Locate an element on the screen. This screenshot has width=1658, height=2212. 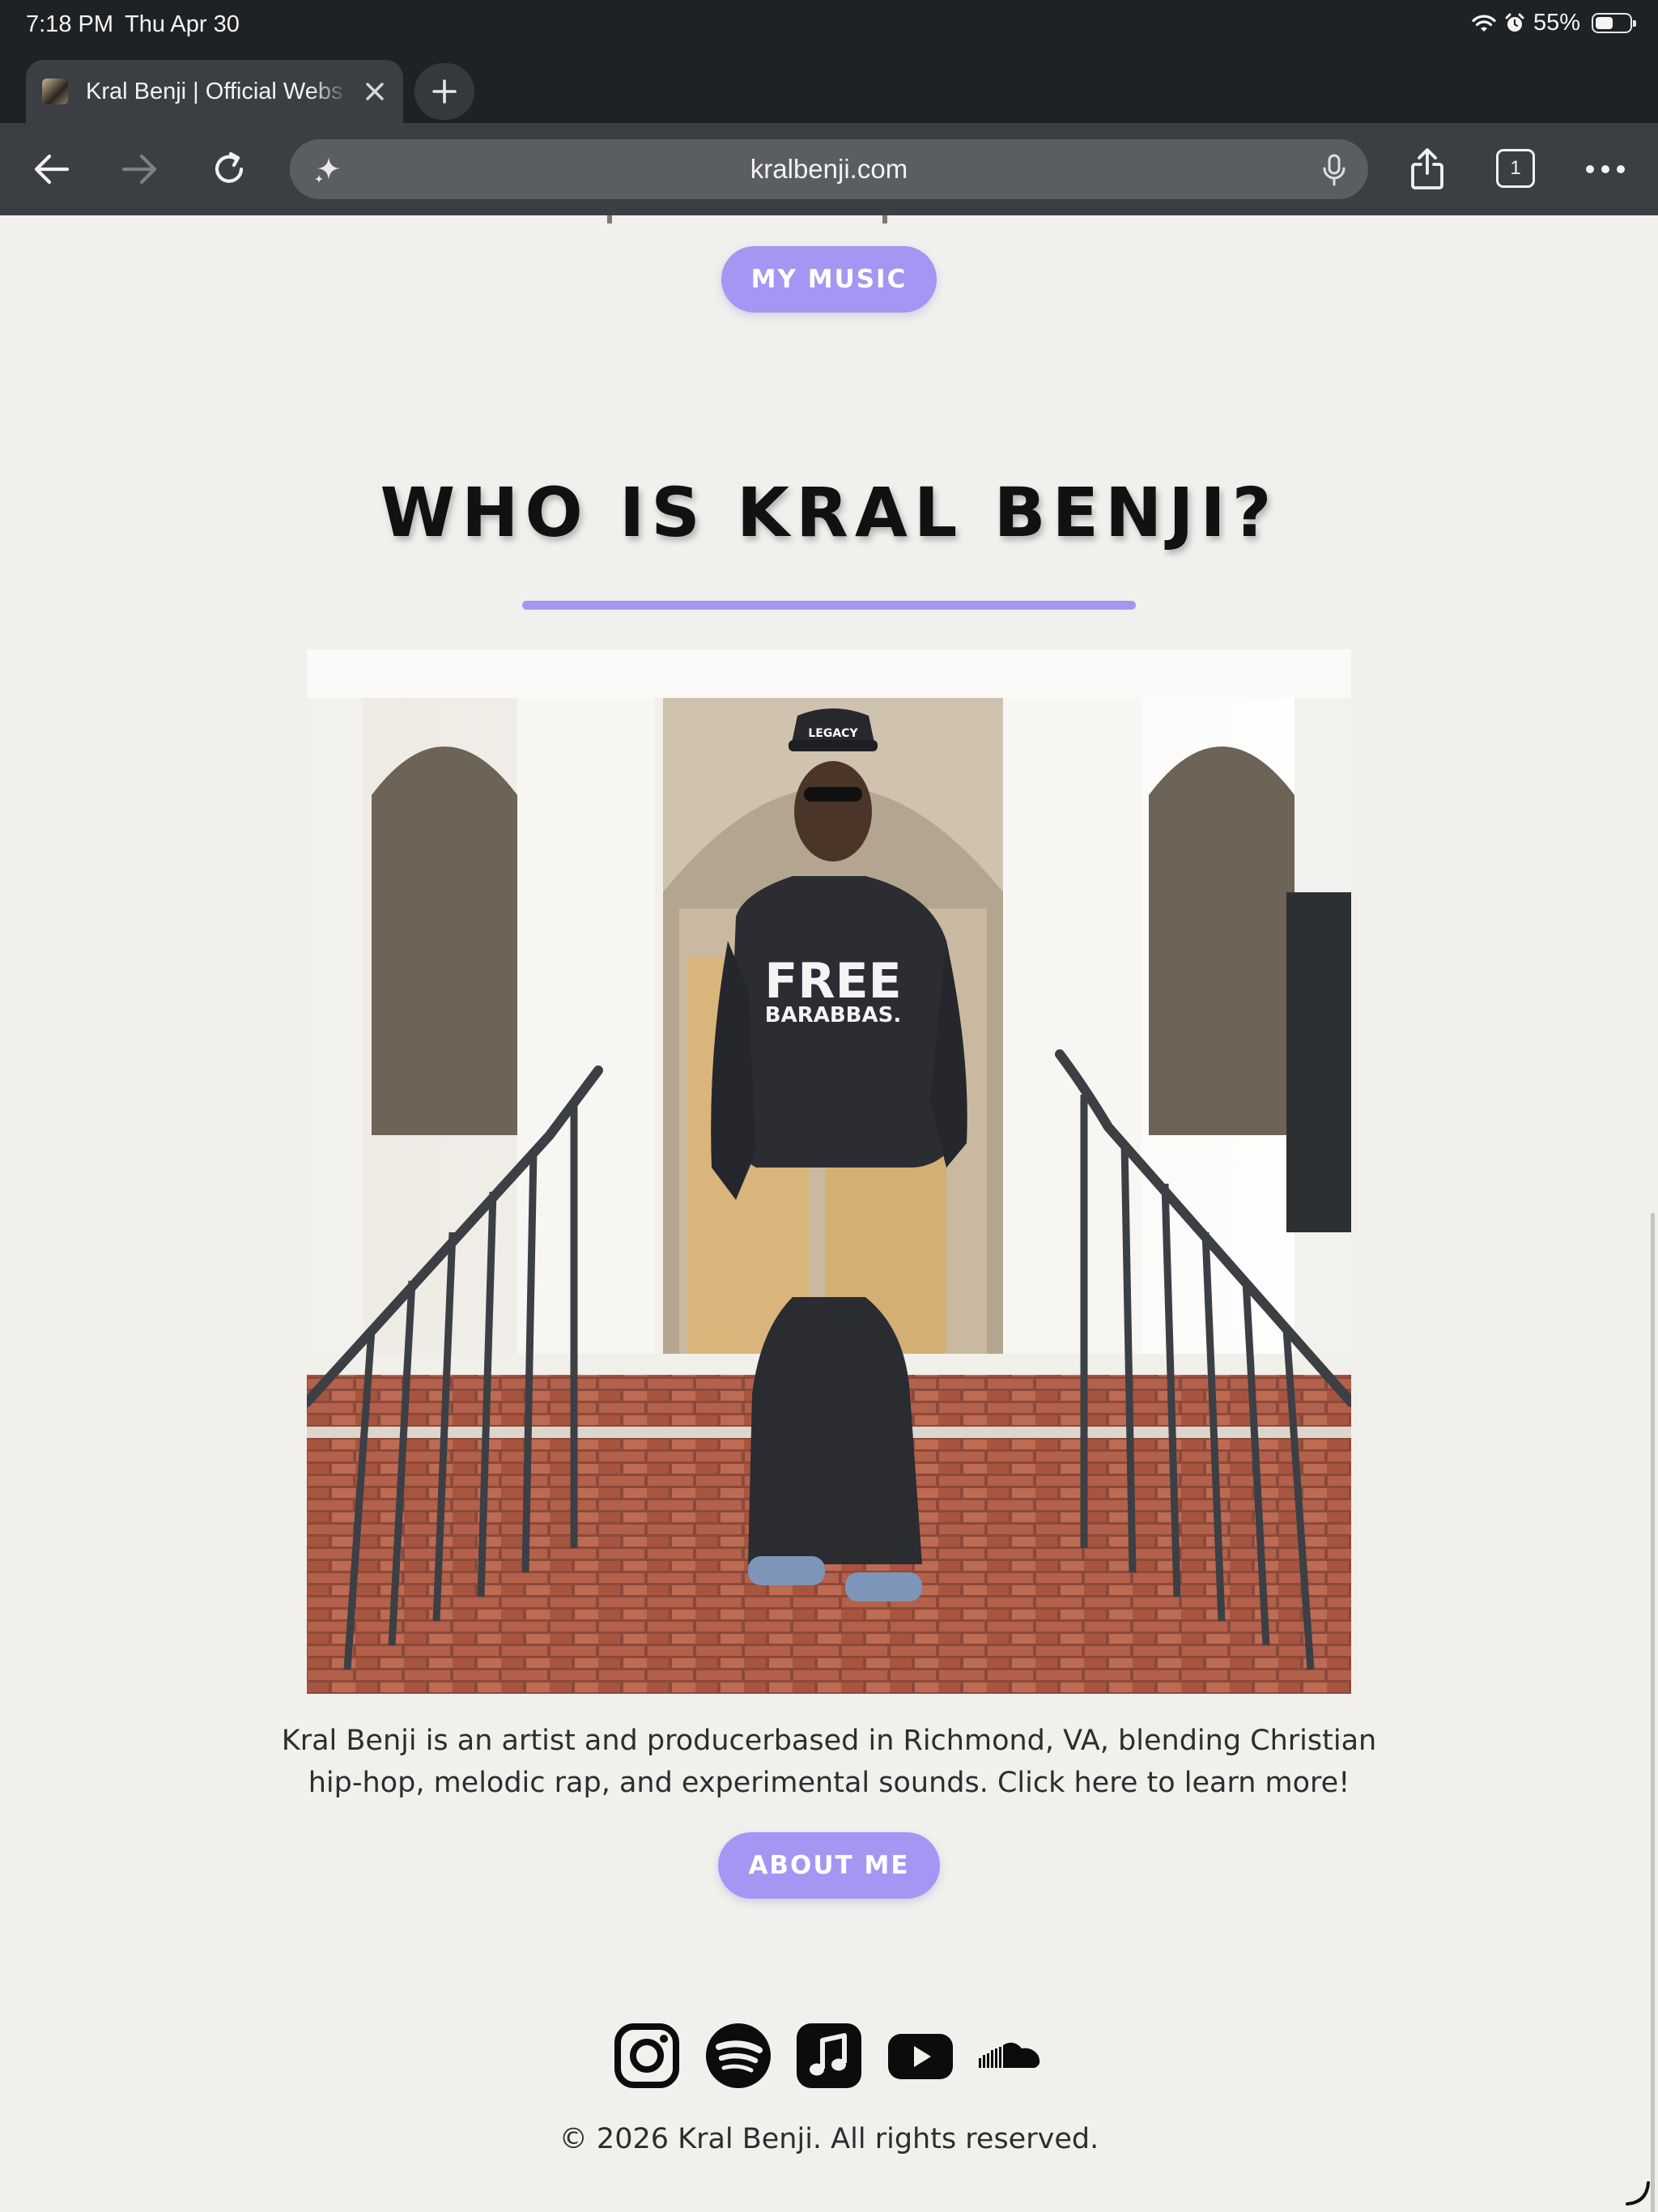
browser-toolbar: kralbenji.com 1 is located at coordinates (829, 169).